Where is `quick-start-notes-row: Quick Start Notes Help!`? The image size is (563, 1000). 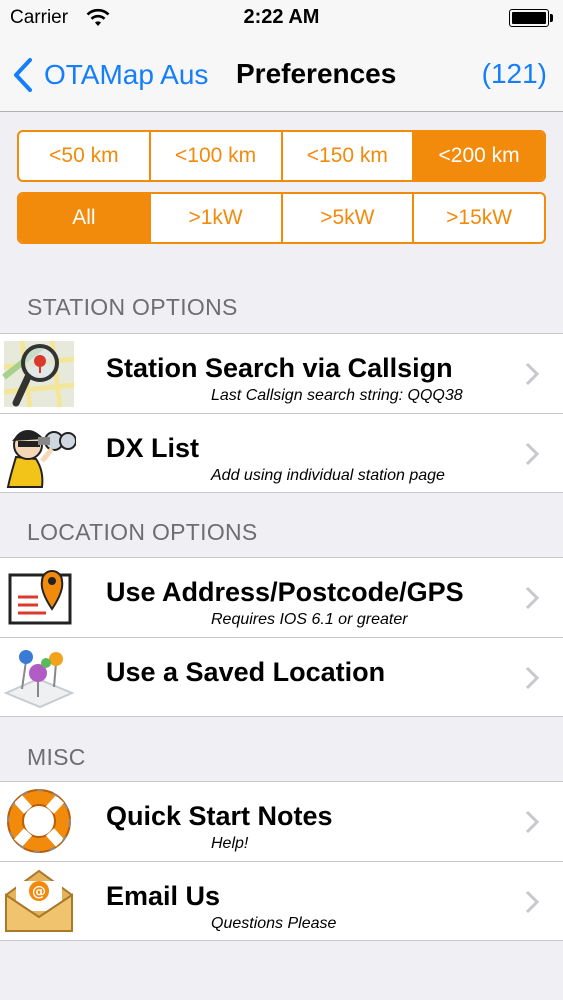 quick-start-notes-row: Quick Start Notes Help! is located at coordinates (281, 821).